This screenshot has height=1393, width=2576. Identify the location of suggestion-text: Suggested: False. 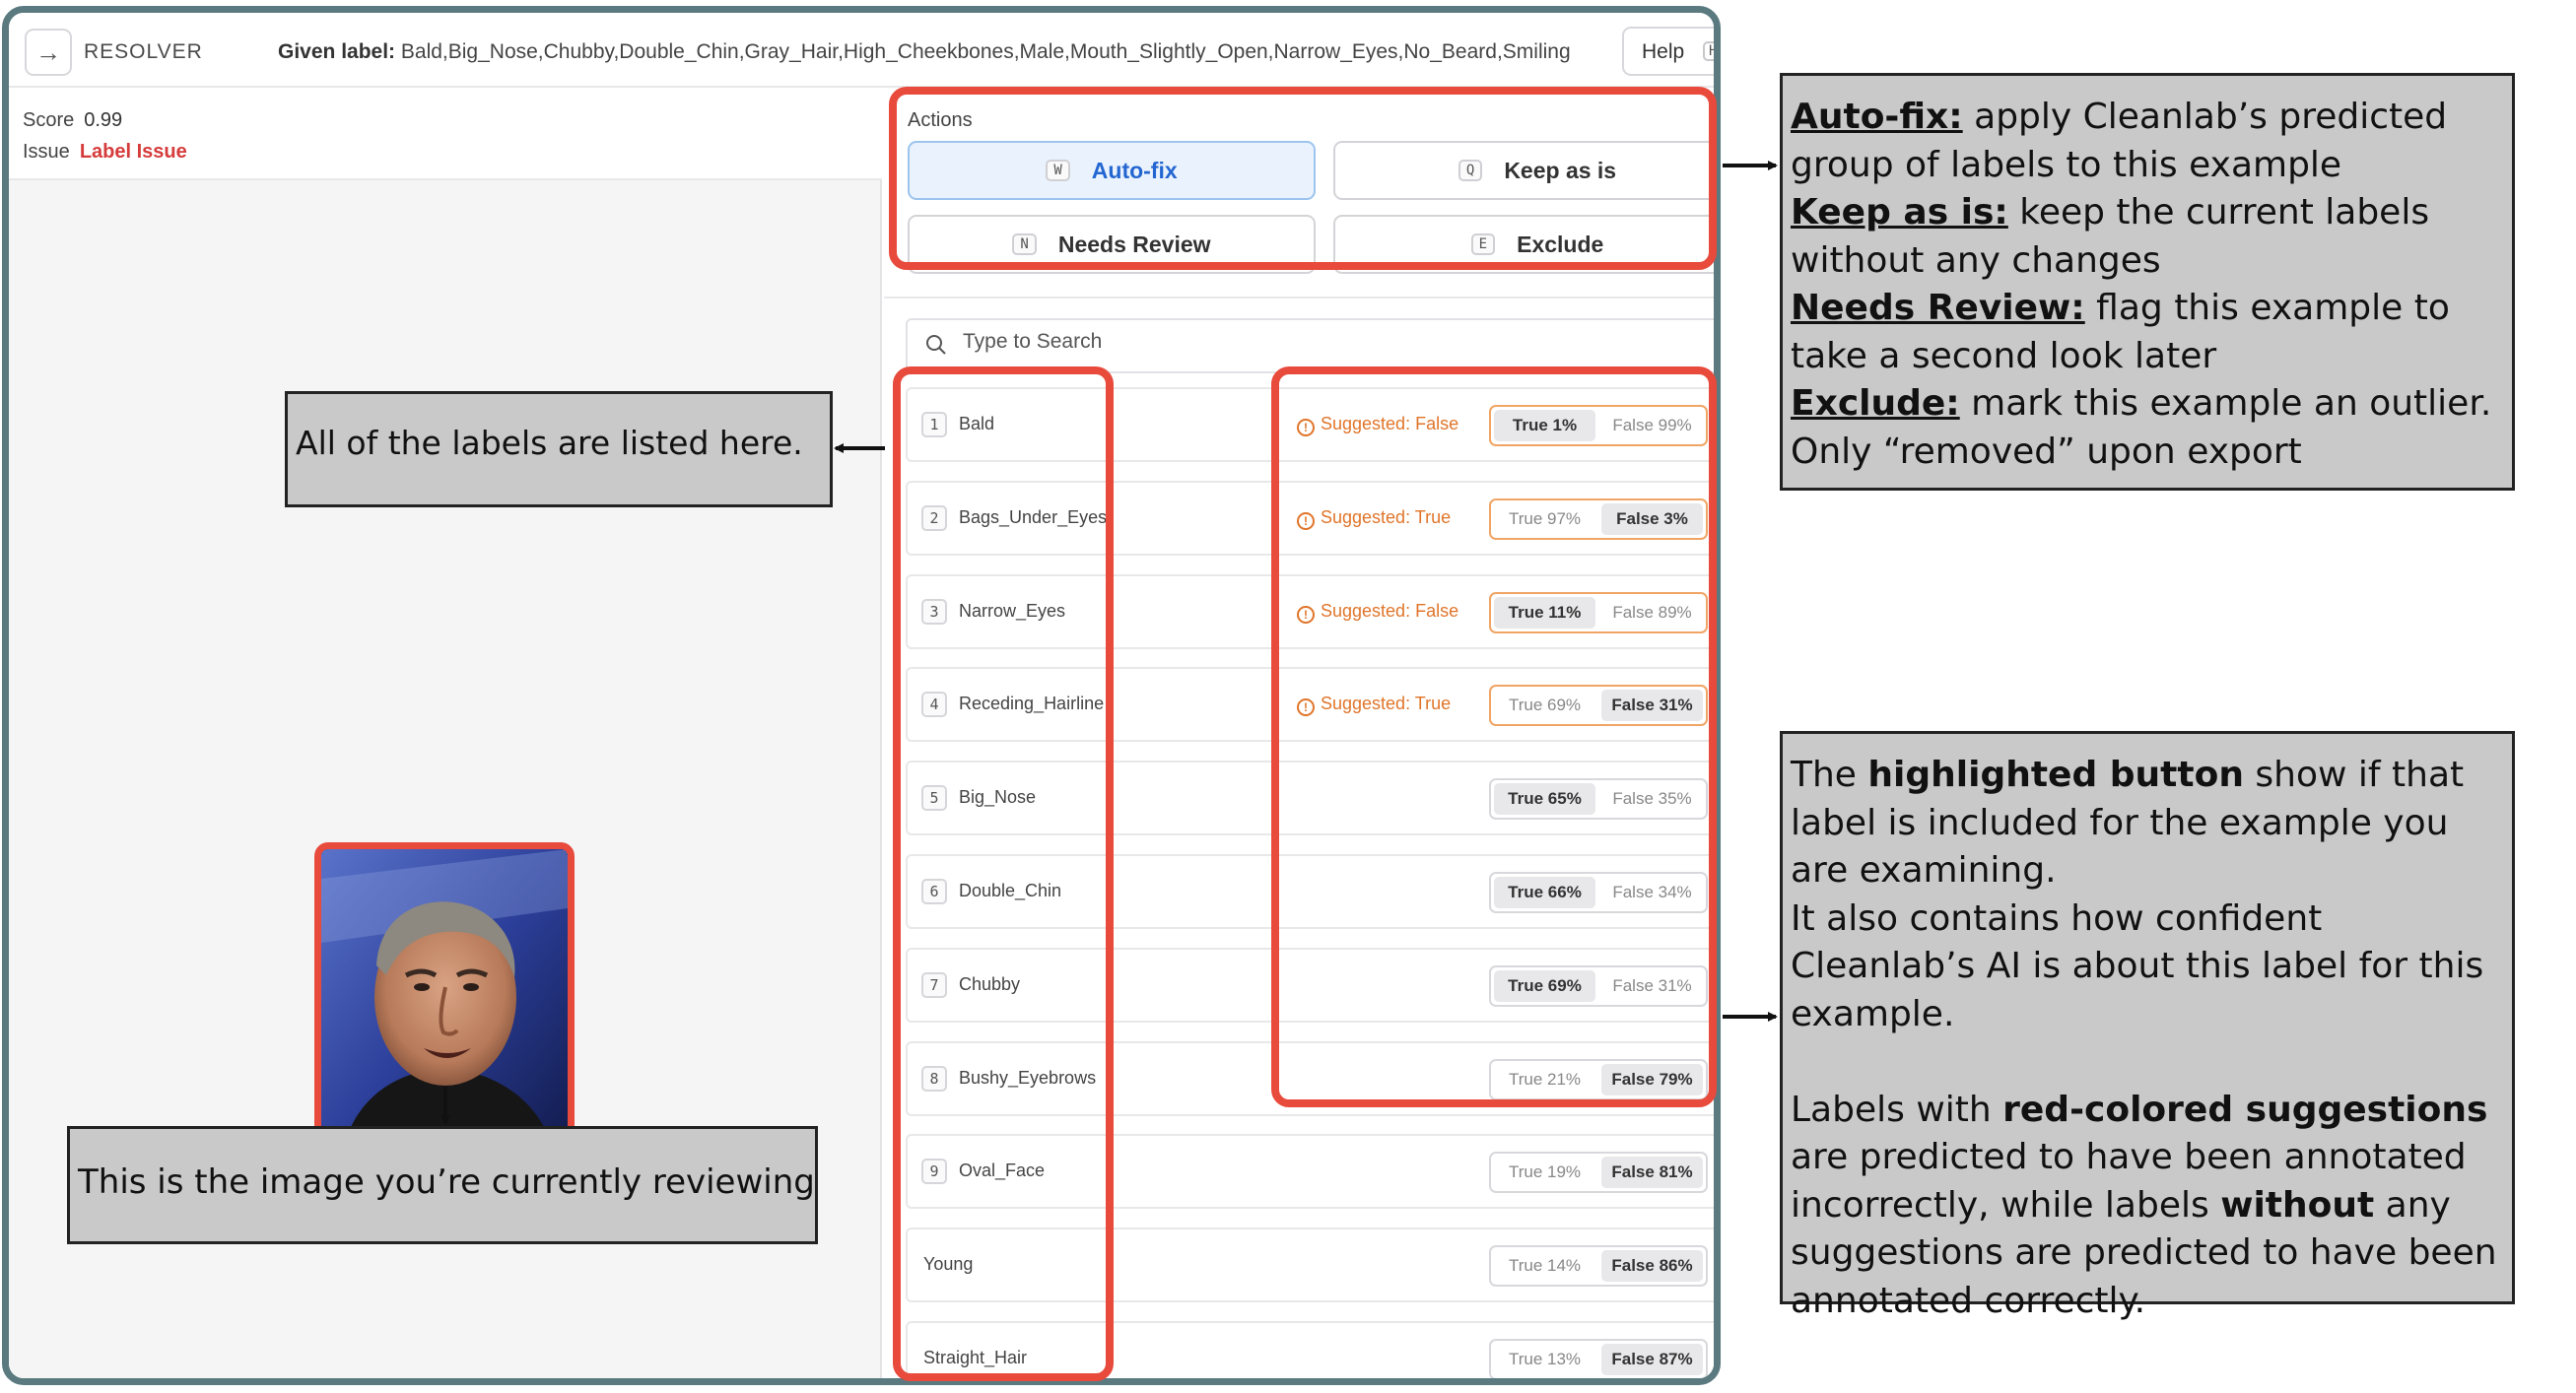
(1390, 423).